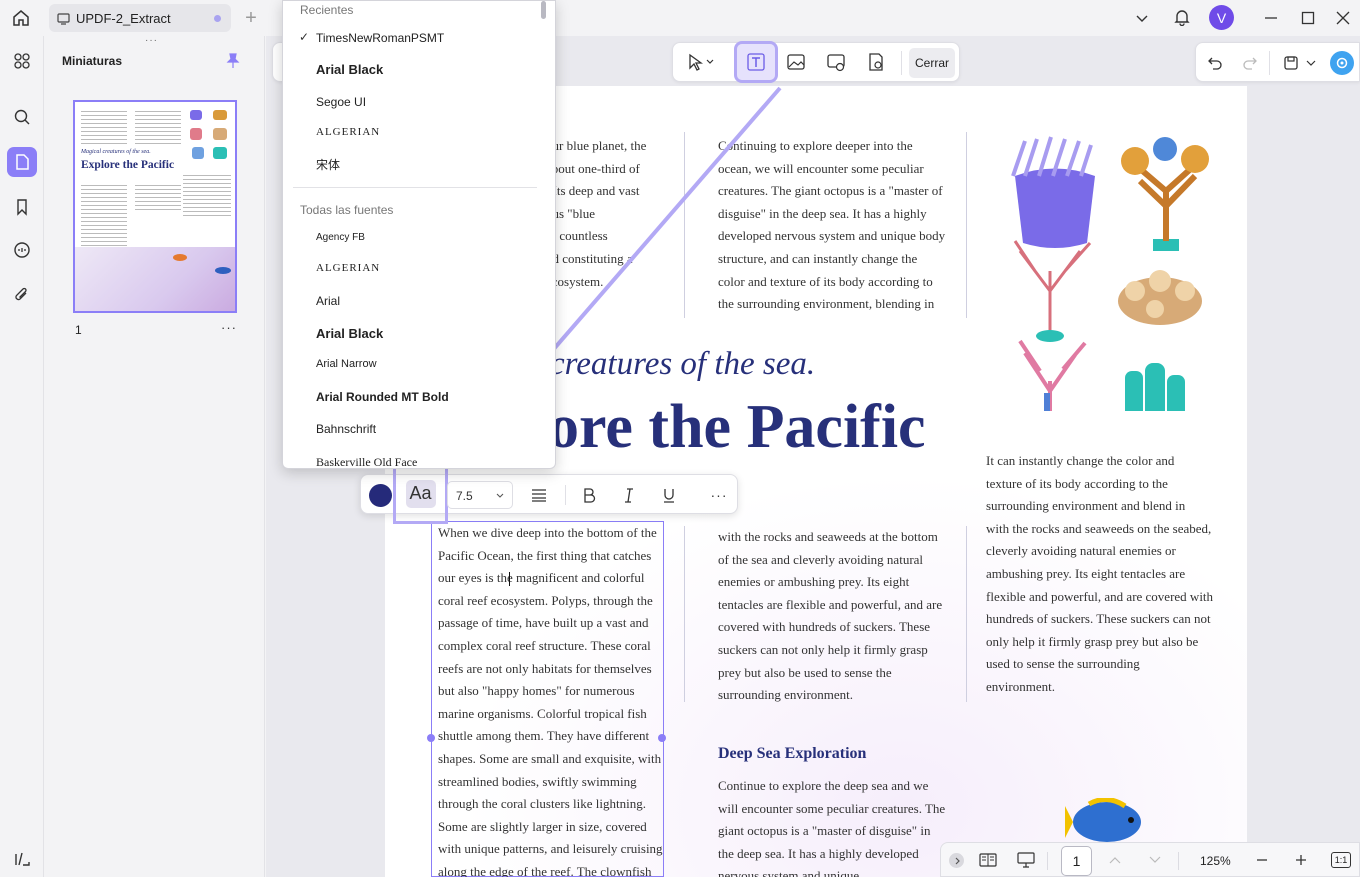 The width and height of the screenshot is (1360, 877). What do you see at coordinates (207, 194) in the screenshot?
I see `thumb-text-block` at bounding box center [207, 194].